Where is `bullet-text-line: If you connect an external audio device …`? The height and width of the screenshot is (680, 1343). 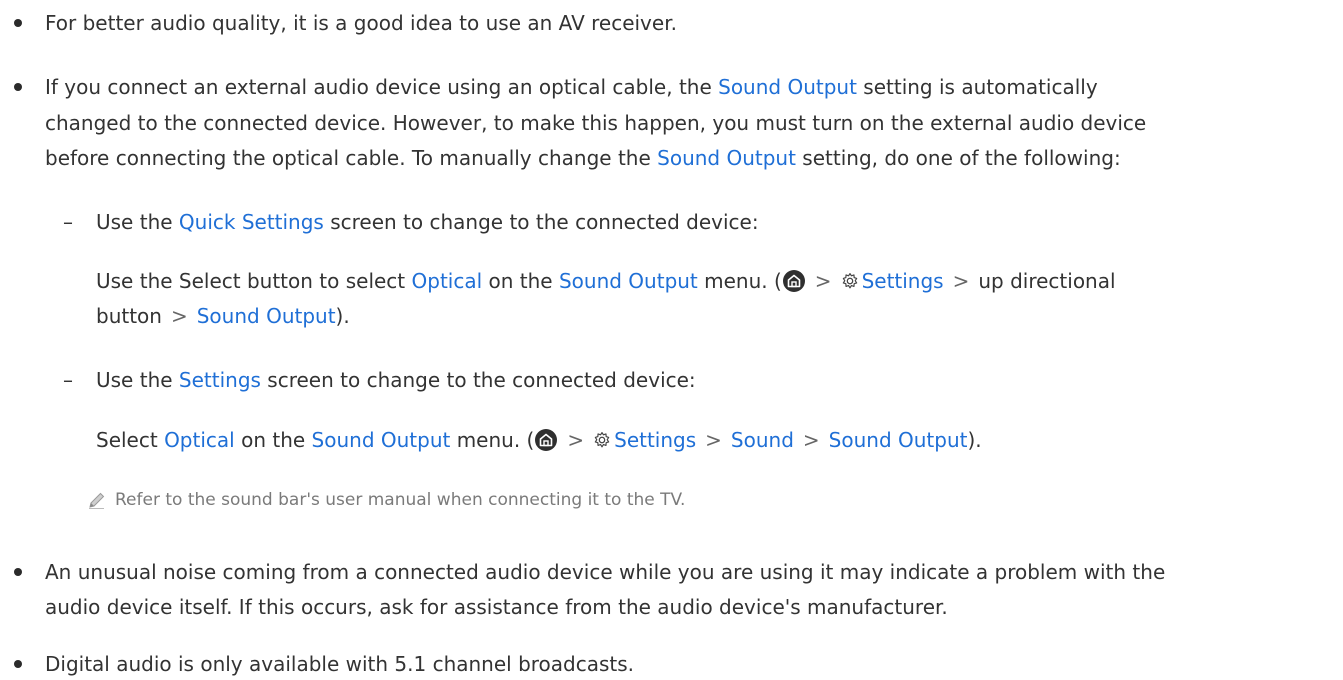 bullet-text-line: If you connect an external audio device … is located at coordinates (571, 87).